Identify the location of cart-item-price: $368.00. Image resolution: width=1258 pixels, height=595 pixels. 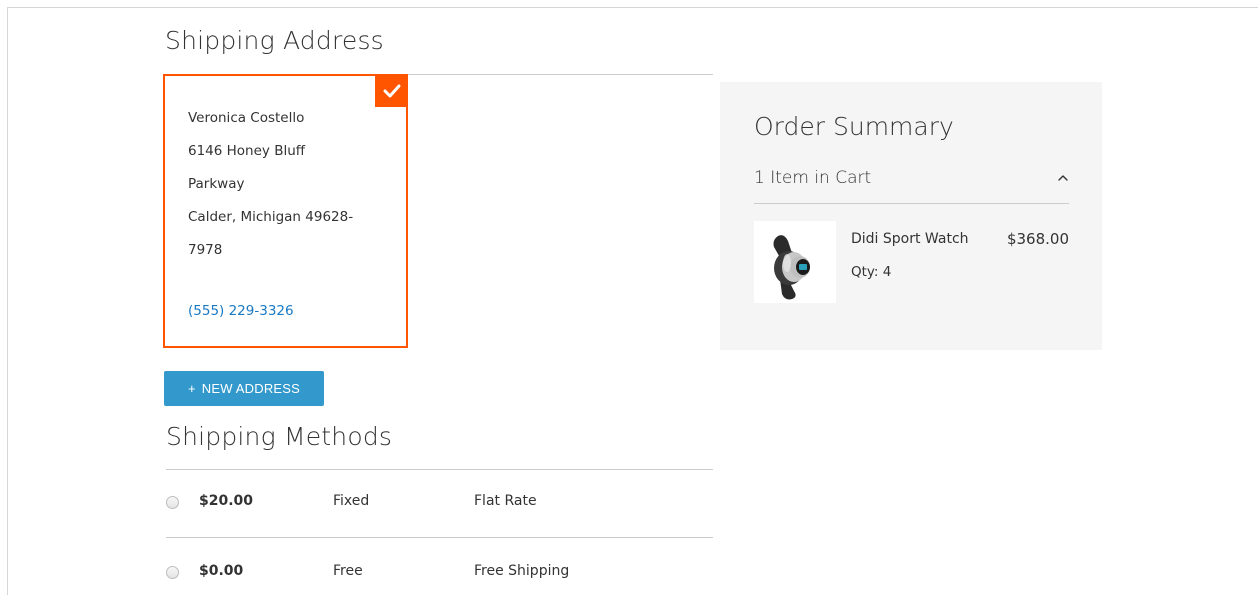
(1037, 239).